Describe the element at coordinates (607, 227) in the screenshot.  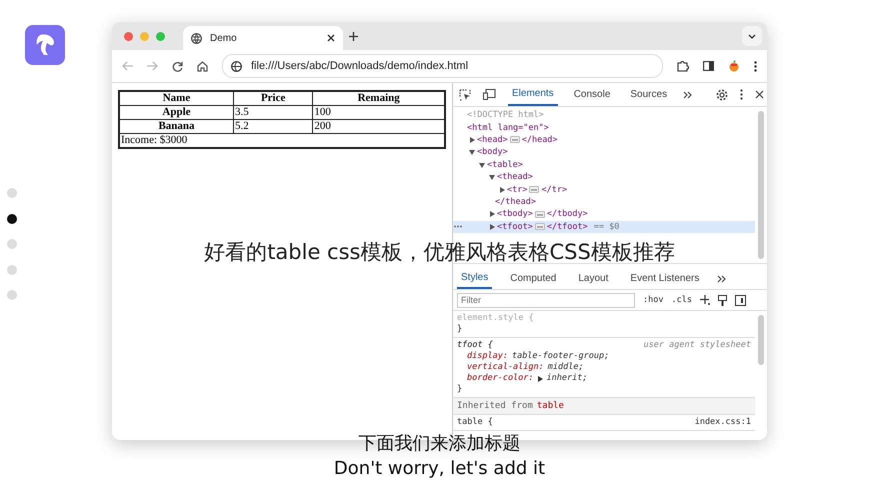
I see `node-reference: == $0` at that location.